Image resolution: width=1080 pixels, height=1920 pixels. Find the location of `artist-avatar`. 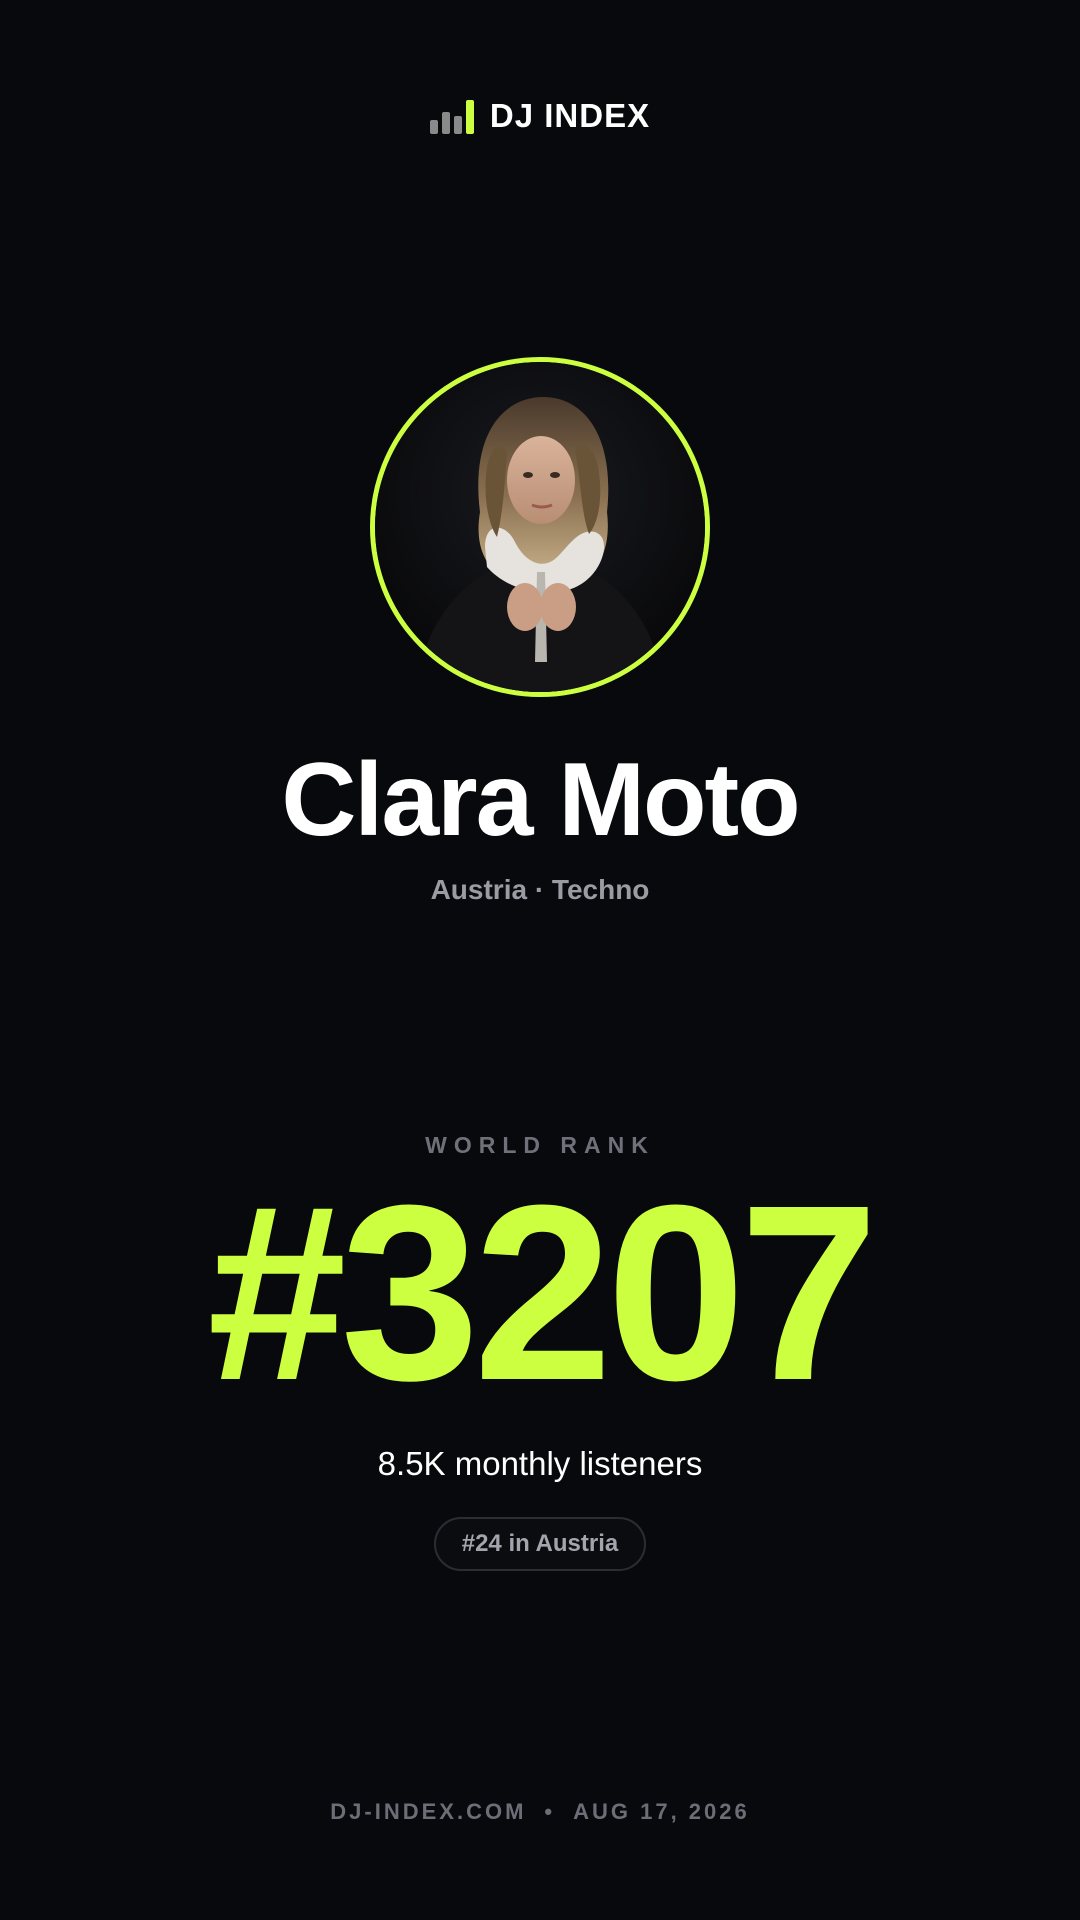

artist-avatar is located at coordinates (540, 527).